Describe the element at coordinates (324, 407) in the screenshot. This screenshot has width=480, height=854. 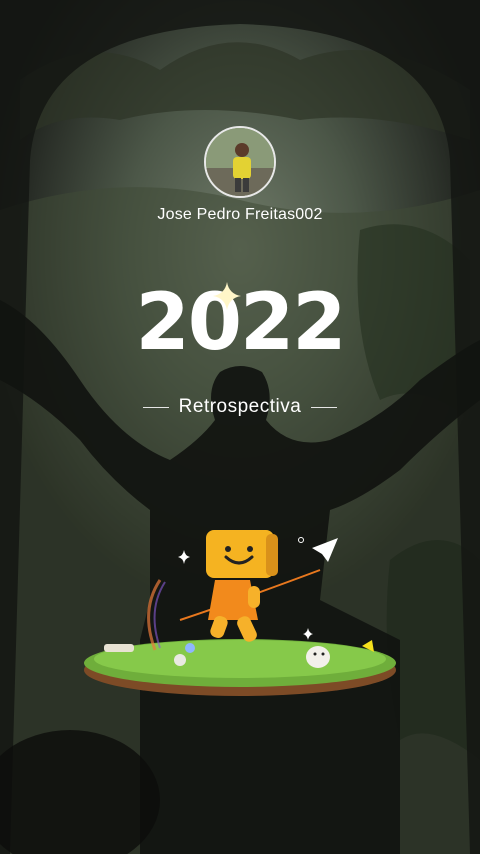
I see `divider-right` at that location.